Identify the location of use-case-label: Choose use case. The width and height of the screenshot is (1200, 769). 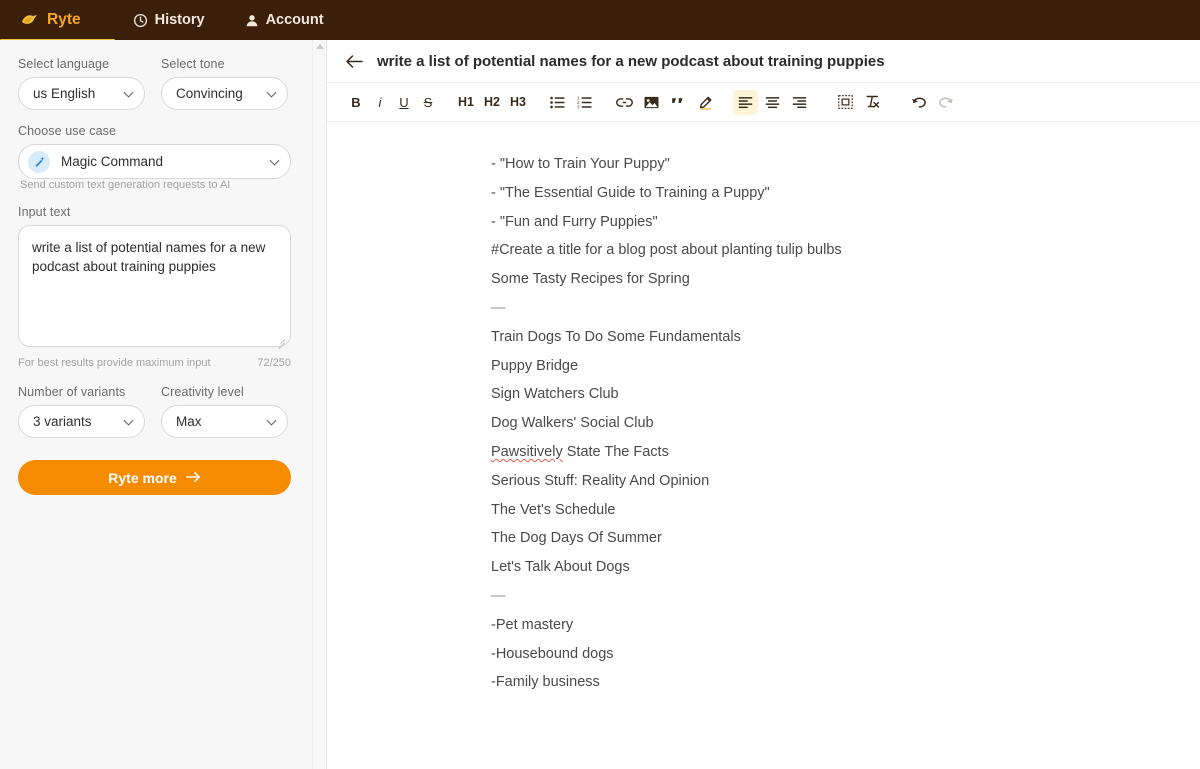
(67, 131).